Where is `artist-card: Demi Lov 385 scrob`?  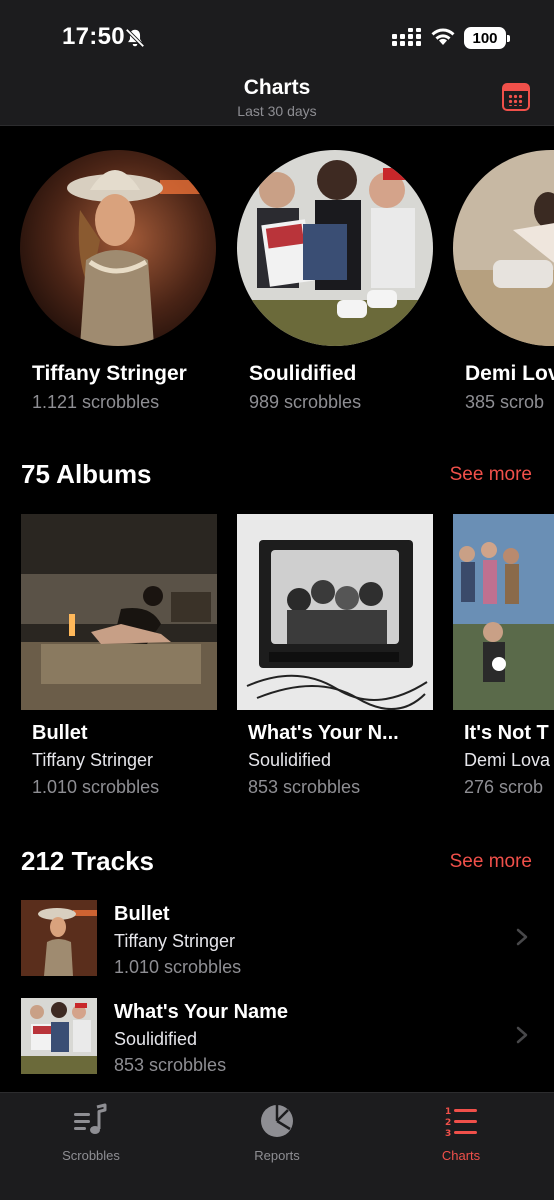
artist-card: Demi Lov 385 scrob is located at coordinates (503, 281).